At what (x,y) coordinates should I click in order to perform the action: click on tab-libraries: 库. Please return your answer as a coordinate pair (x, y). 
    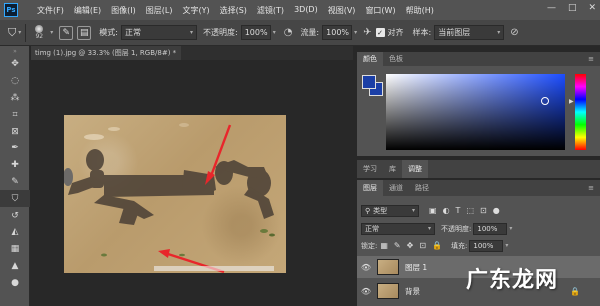
    Looking at the image, I should click on (392, 169).